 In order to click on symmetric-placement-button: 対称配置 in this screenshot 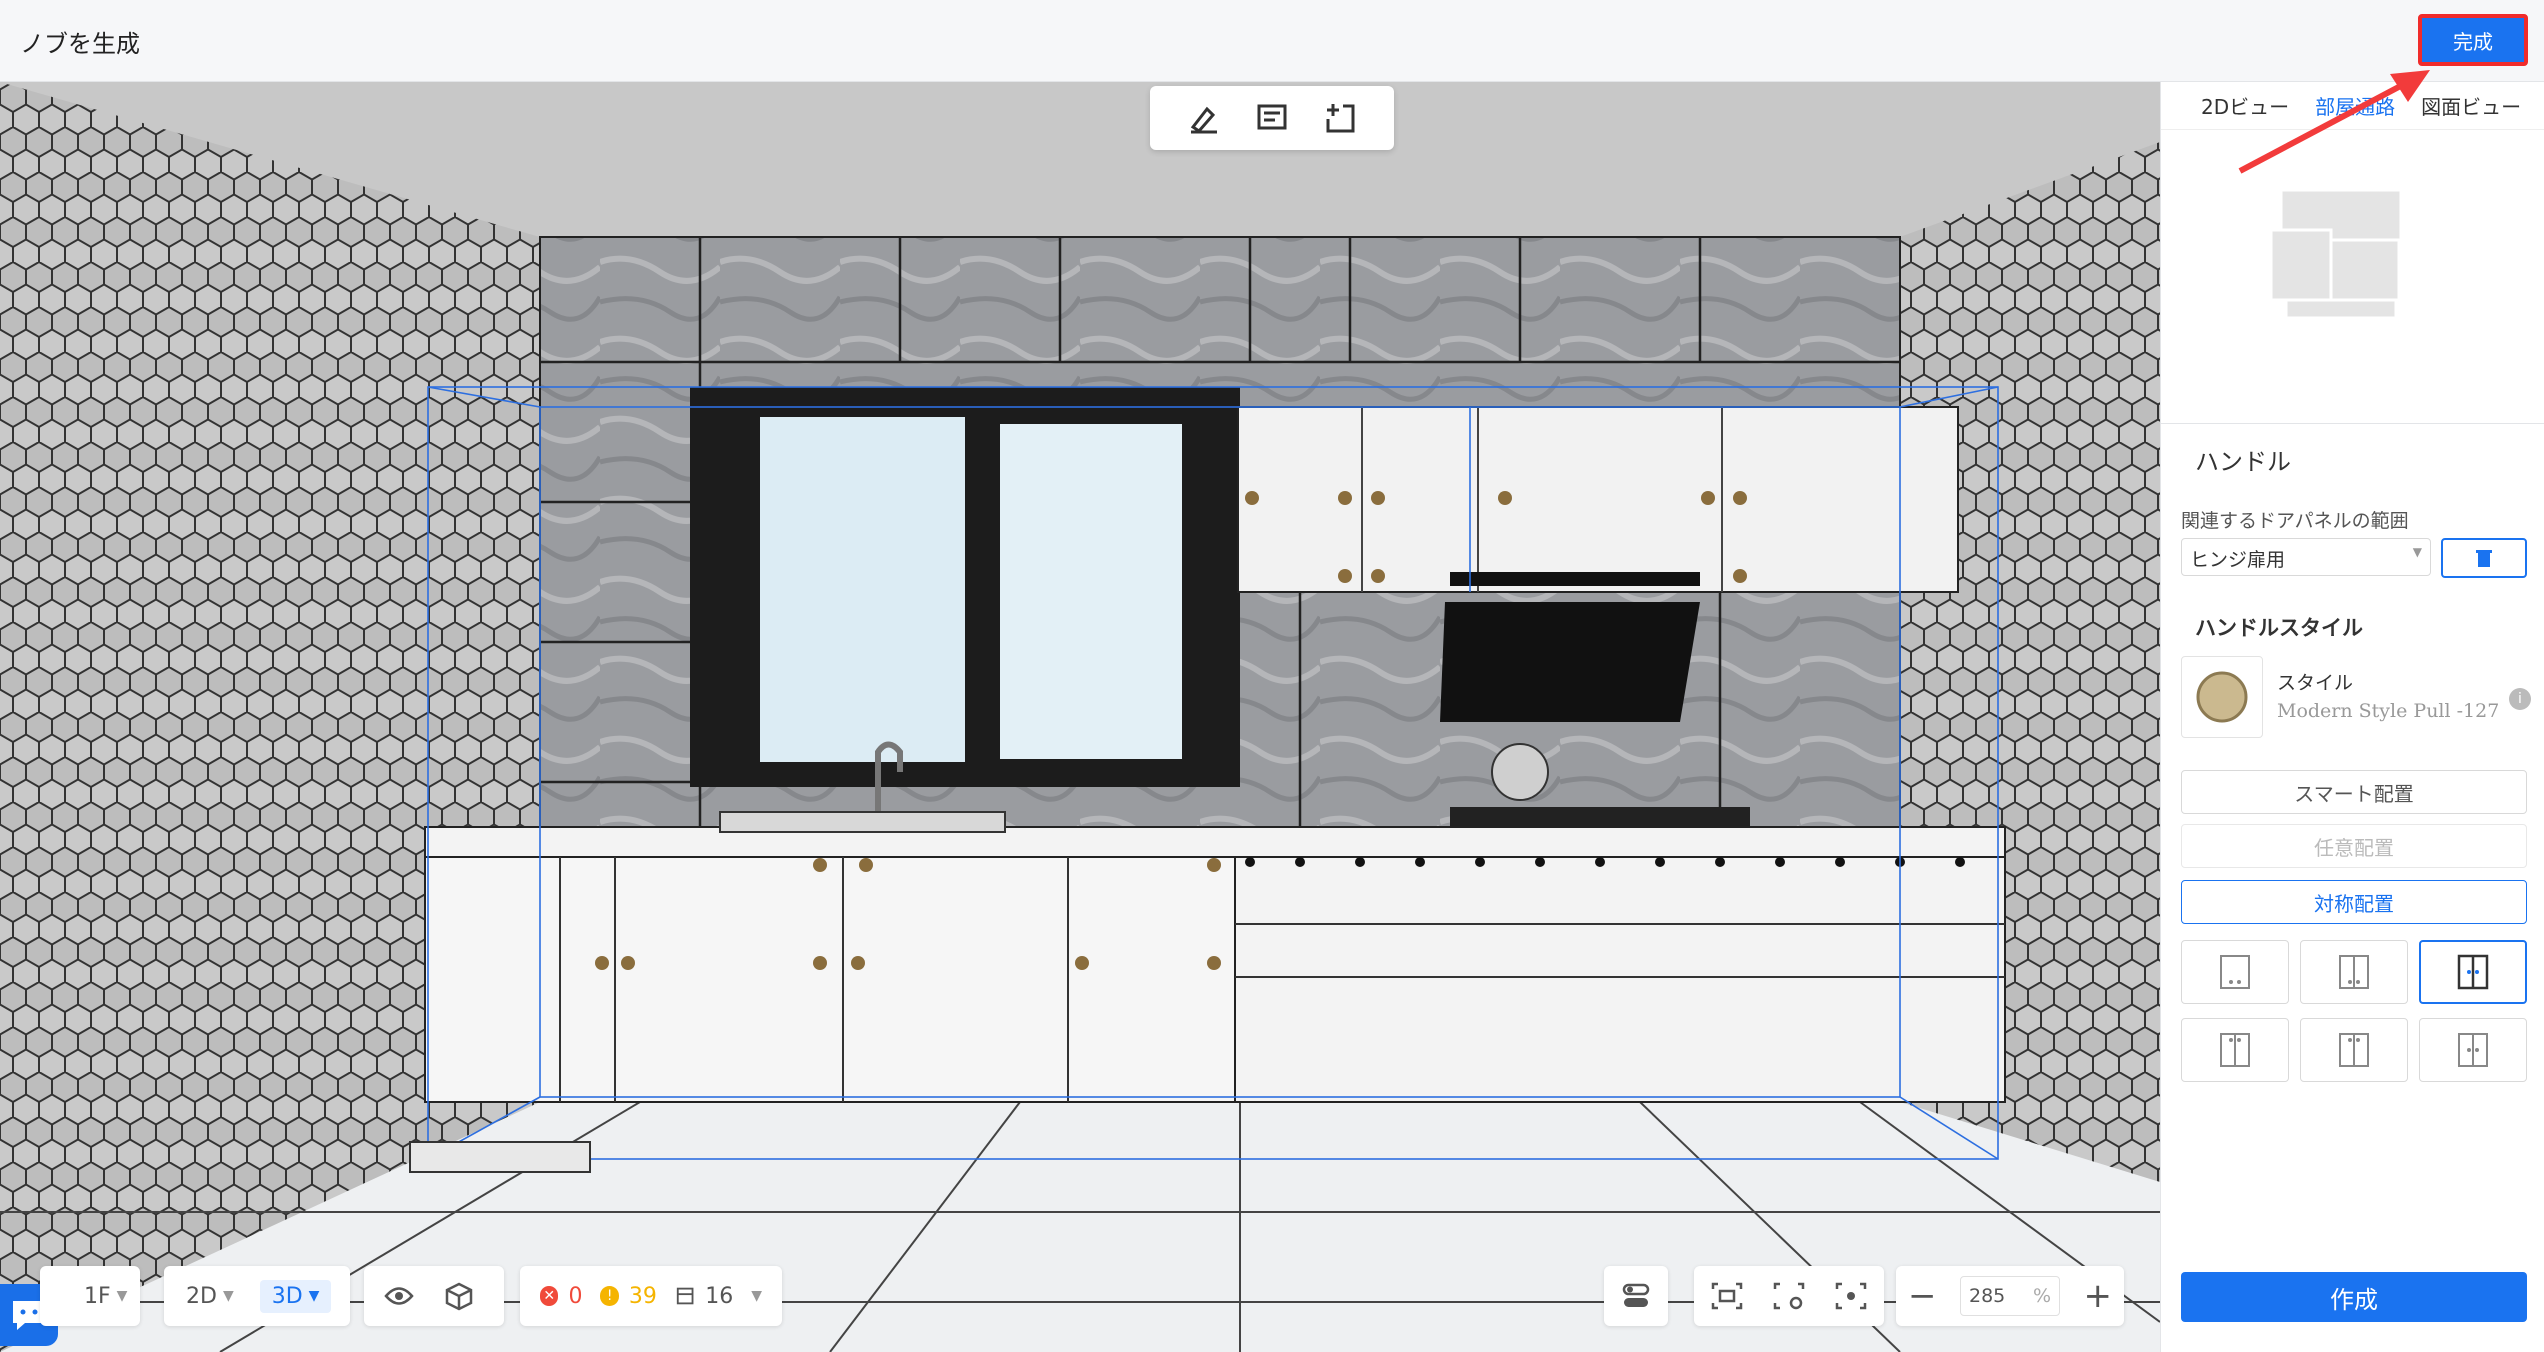, I will do `click(2354, 902)`.